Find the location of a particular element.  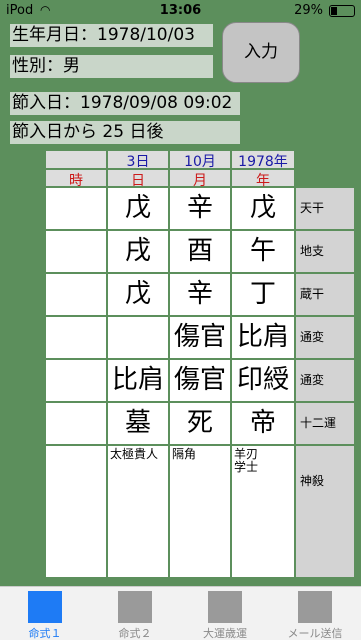

header-blank is located at coordinates (76, 159).